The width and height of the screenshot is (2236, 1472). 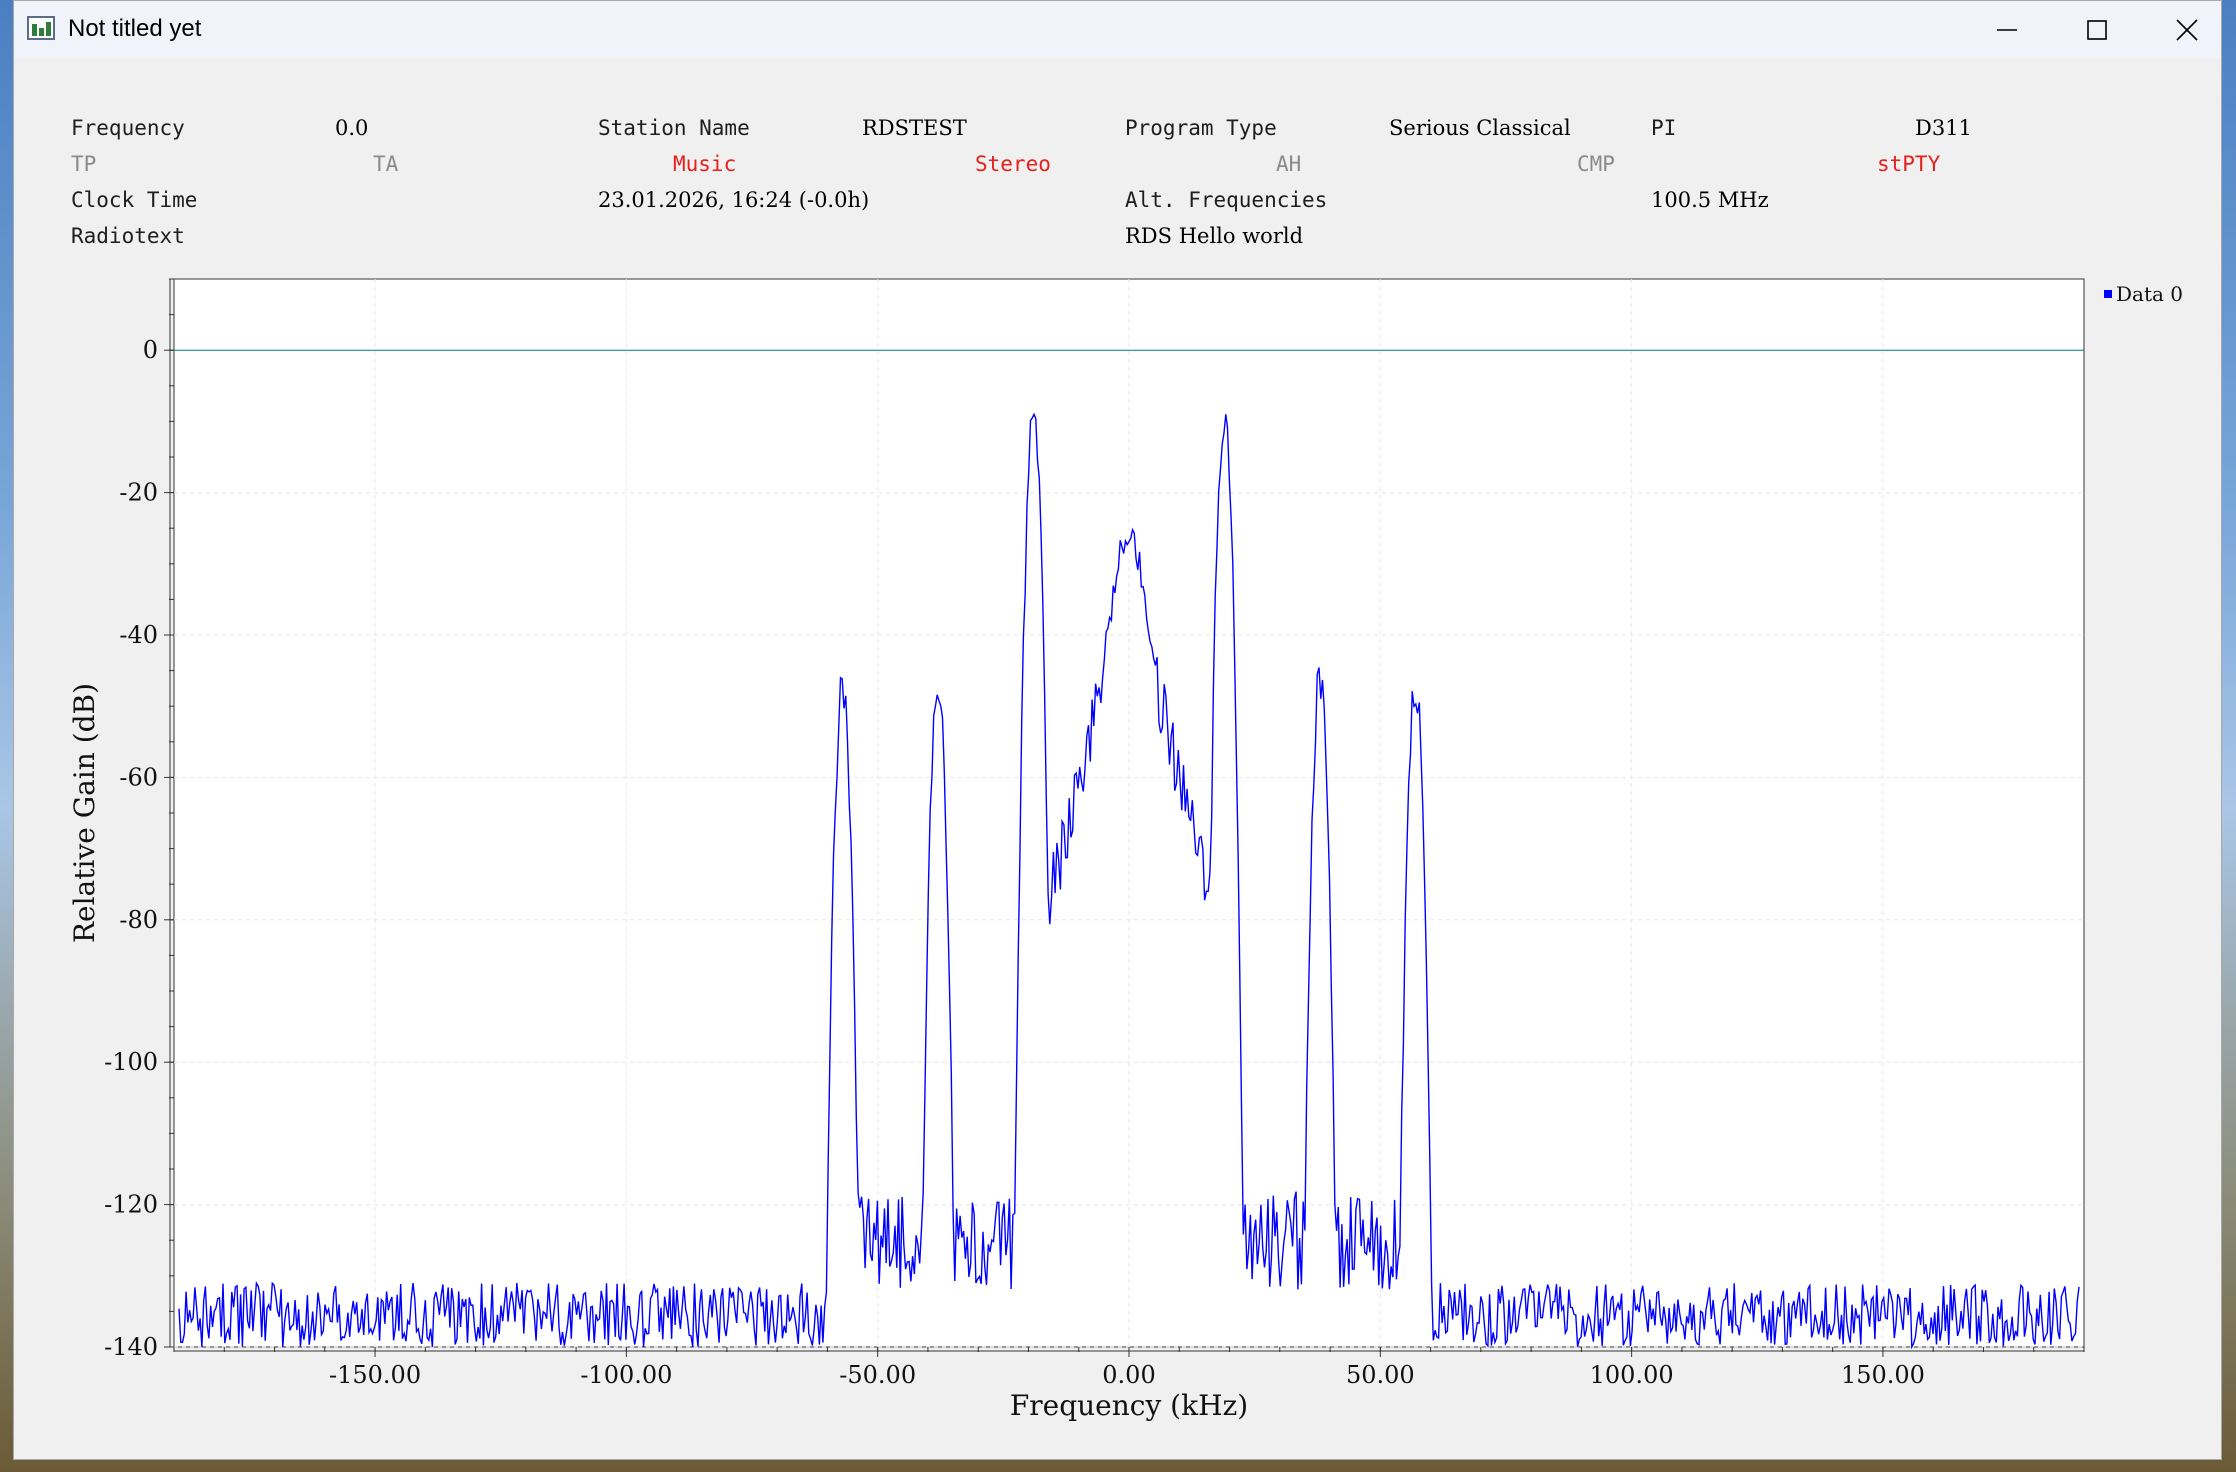 I want to click on y-tick-label: 0, so click(x=150, y=350).